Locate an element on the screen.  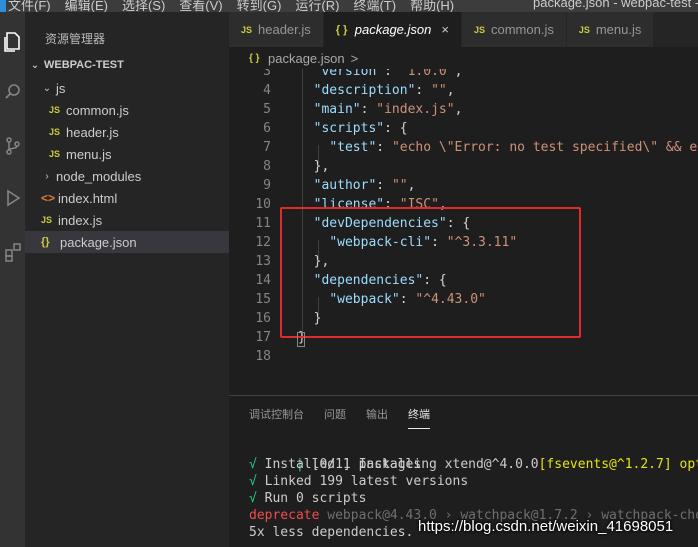
menu-selection: 选择(S) is located at coordinates (143, 6).